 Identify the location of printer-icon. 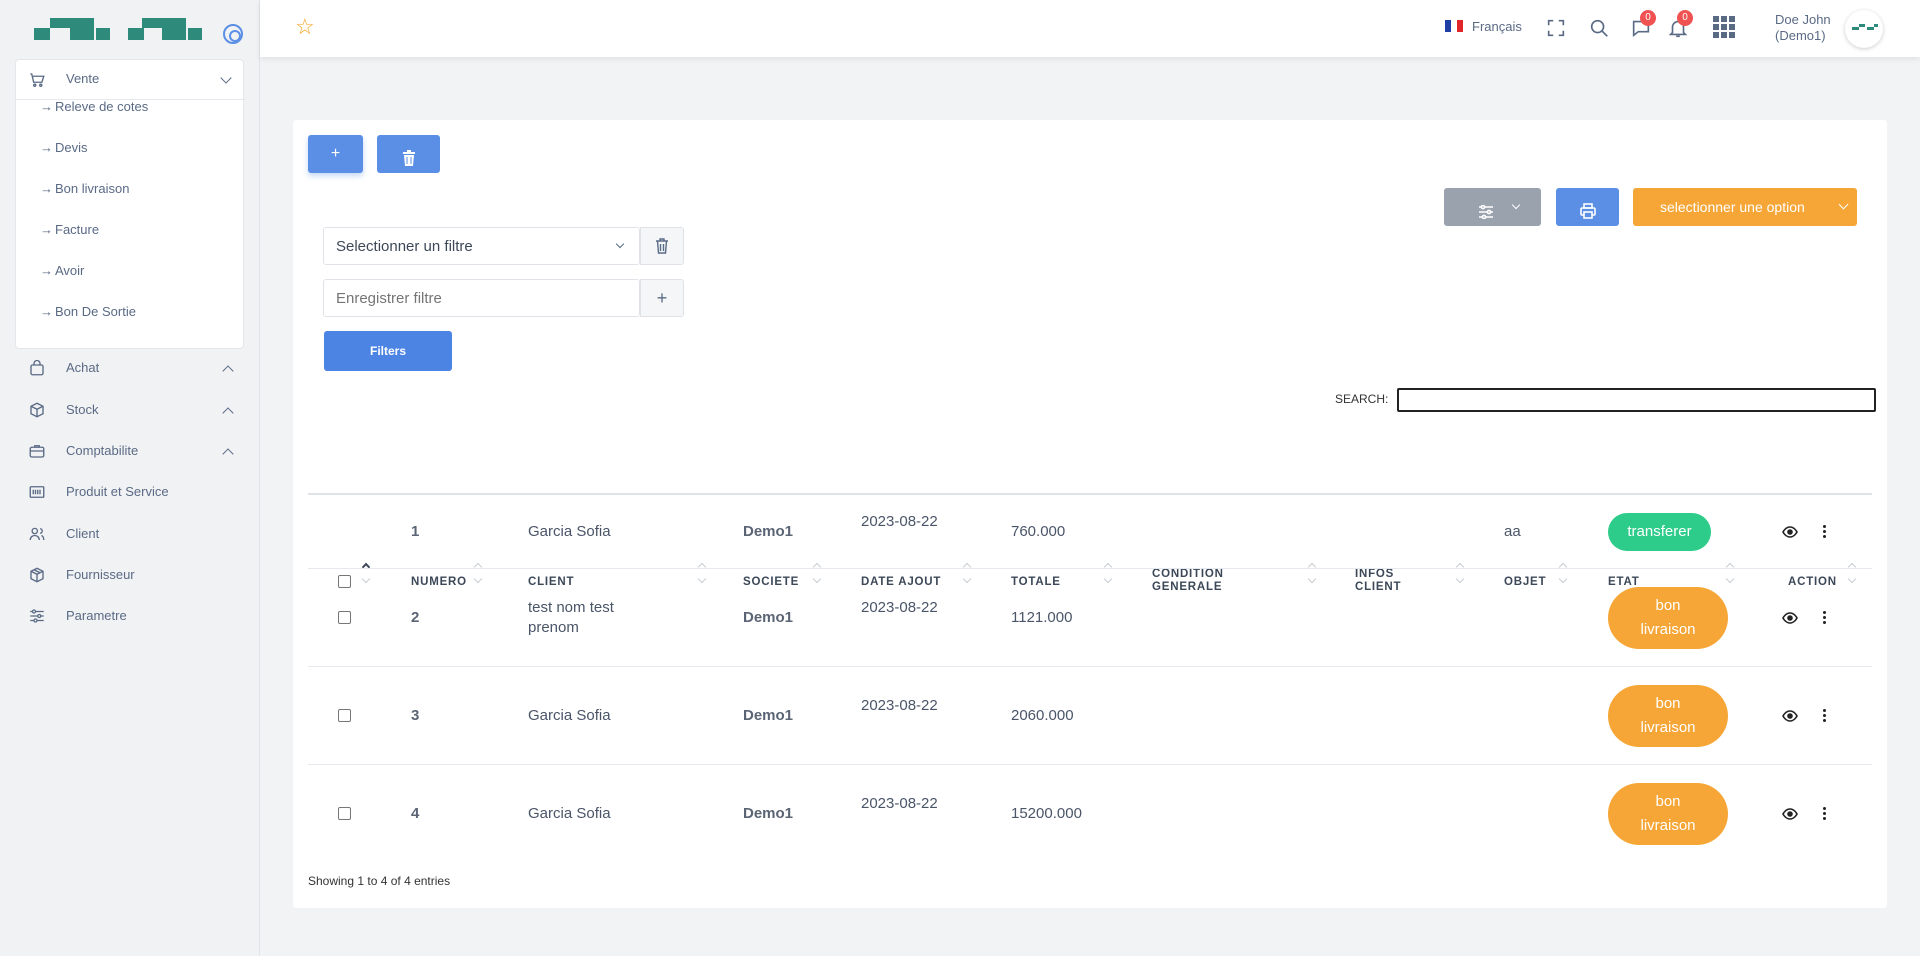
(1587, 211).